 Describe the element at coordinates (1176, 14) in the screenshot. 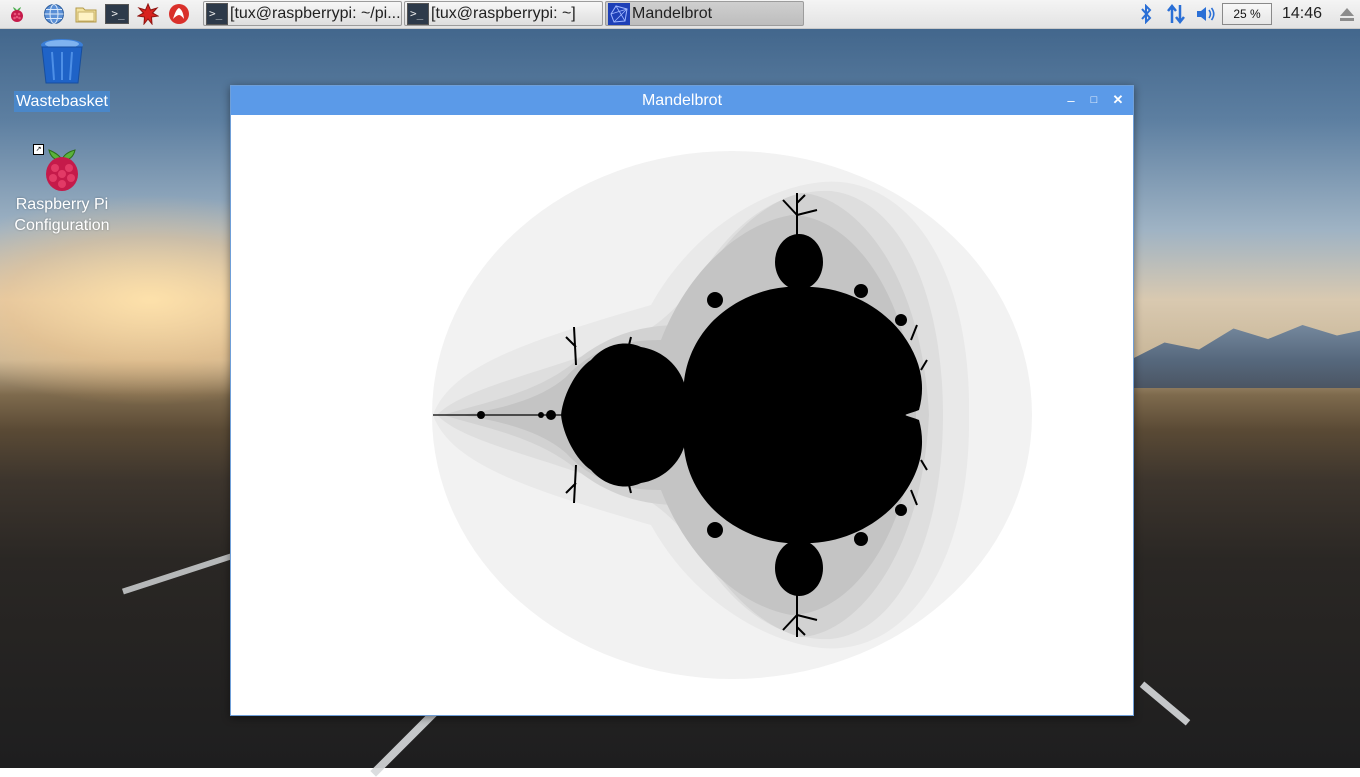

I see `network-icon` at that location.